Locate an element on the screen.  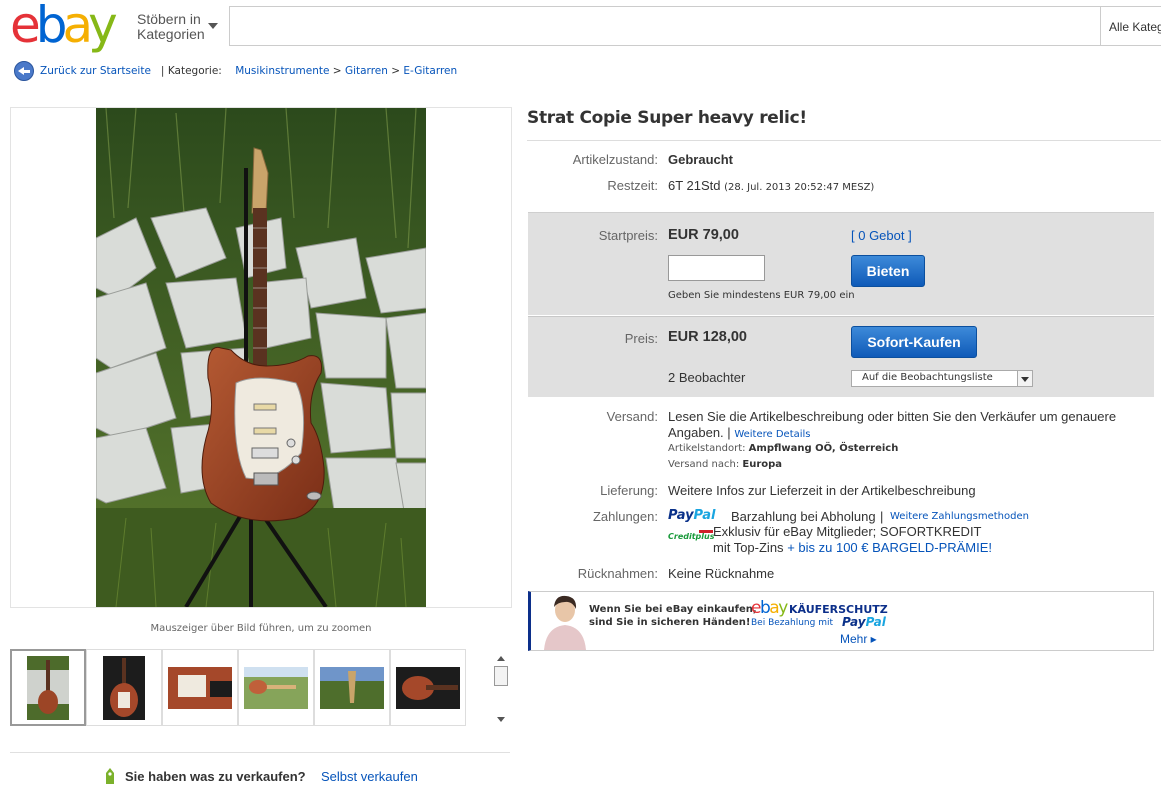
banner-paypal-pal: Pal is located at coordinates (875, 622).